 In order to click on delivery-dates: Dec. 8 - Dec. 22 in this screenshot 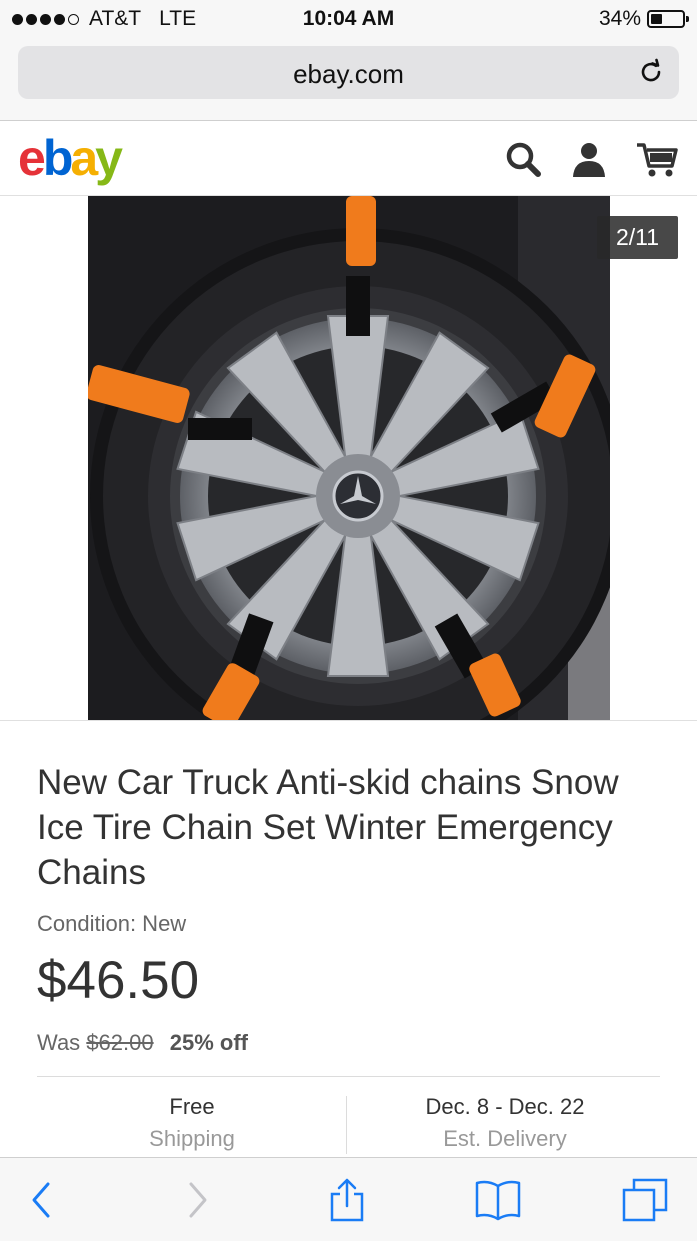, I will do `click(505, 1106)`.